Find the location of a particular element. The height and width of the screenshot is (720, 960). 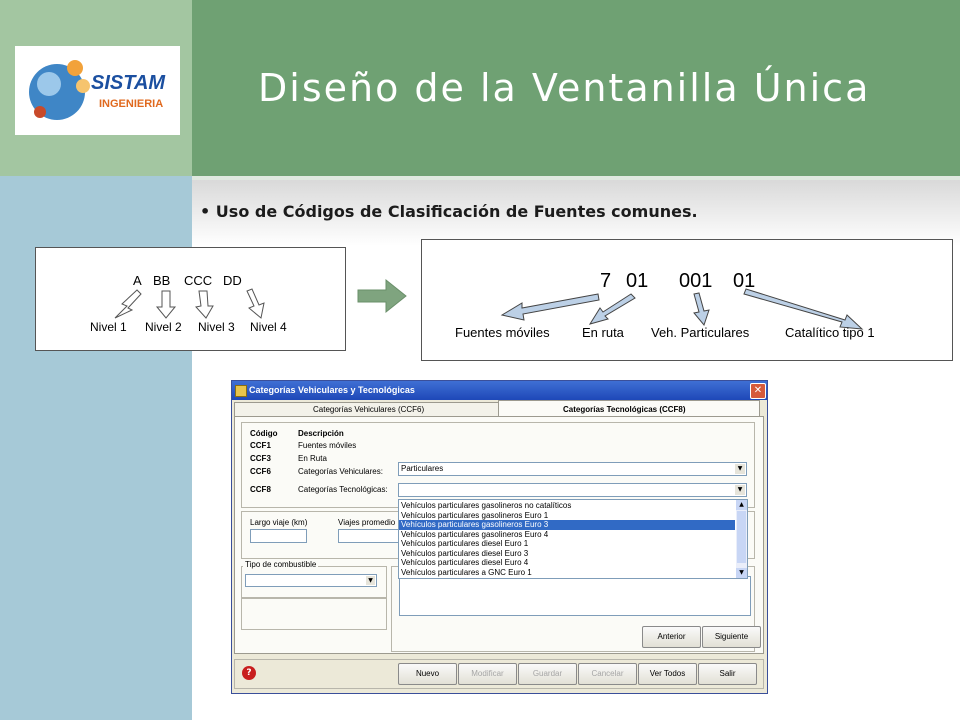

logo-sub-text: INGENIERIA is located at coordinates (131, 104).